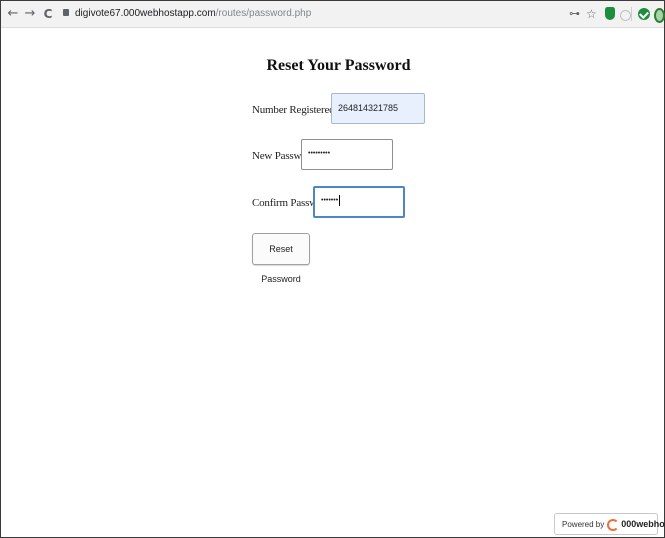 The width and height of the screenshot is (665, 538). What do you see at coordinates (643, 524) in the screenshot?
I see `brand-name: 000webhost` at bounding box center [643, 524].